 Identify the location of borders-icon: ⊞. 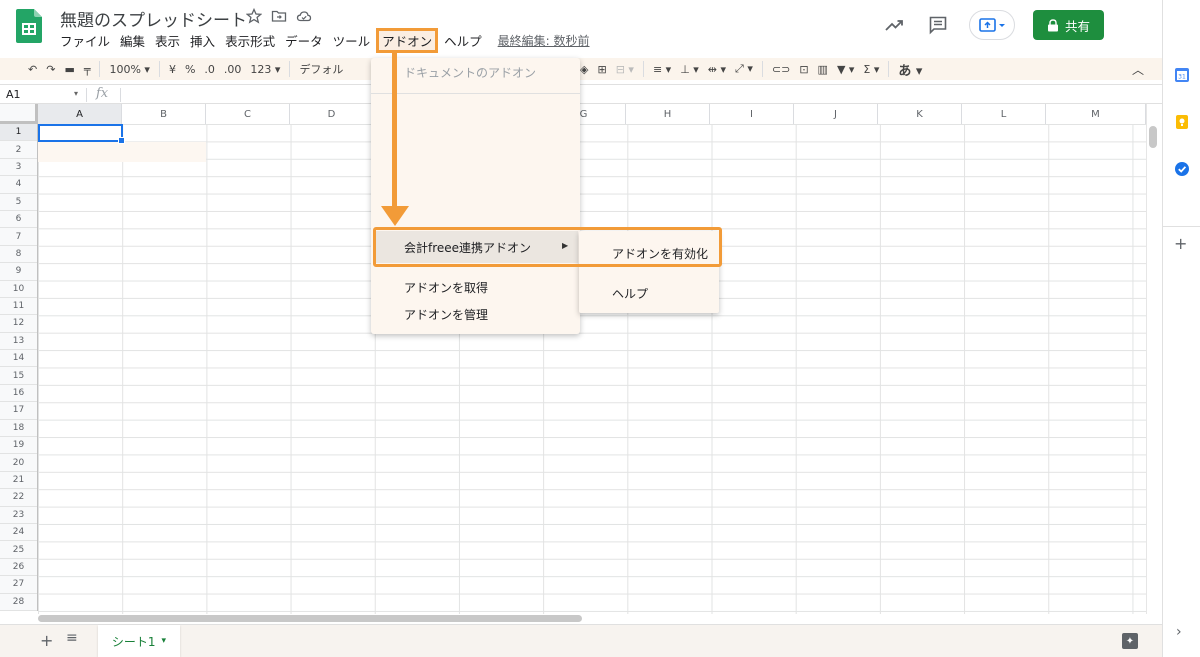
(601, 69).